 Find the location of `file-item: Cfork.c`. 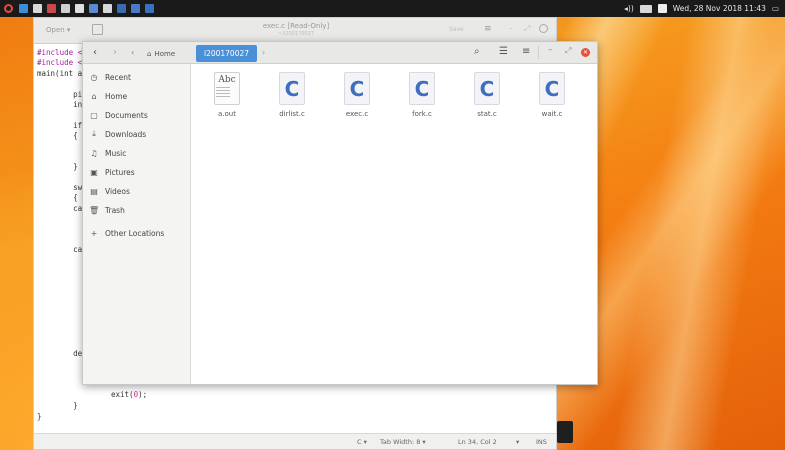

file-item: Cfork.c is located at coordinates (422, 95).